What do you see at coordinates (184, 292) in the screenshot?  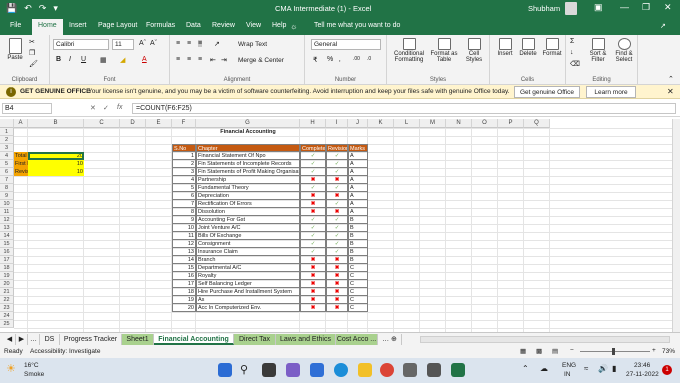 I see `table-cell-sno: 18` at bounding box center [184, 292].